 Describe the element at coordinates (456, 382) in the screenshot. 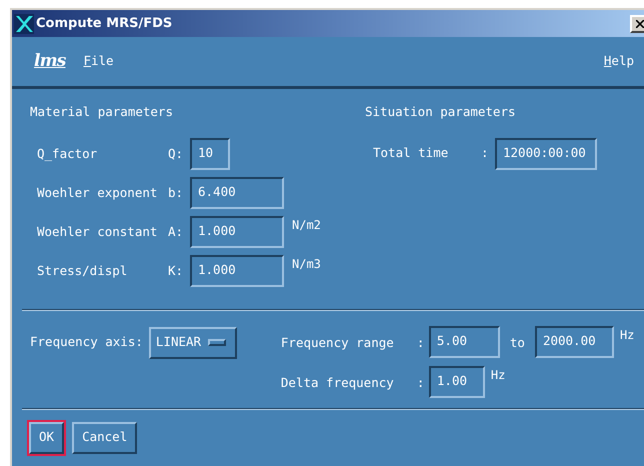

I see `input-field: 1.00` at that location.